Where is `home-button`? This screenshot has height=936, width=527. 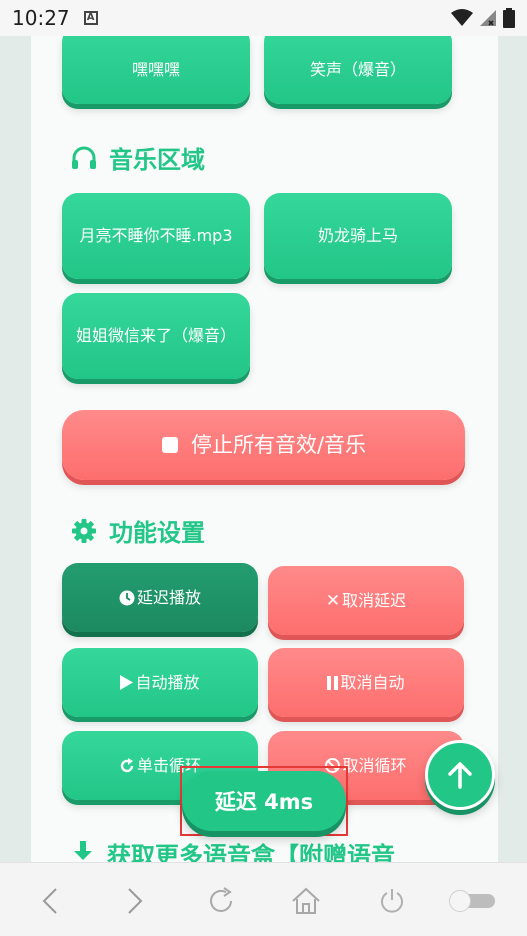
home-button is located at coordinates (306, 901).